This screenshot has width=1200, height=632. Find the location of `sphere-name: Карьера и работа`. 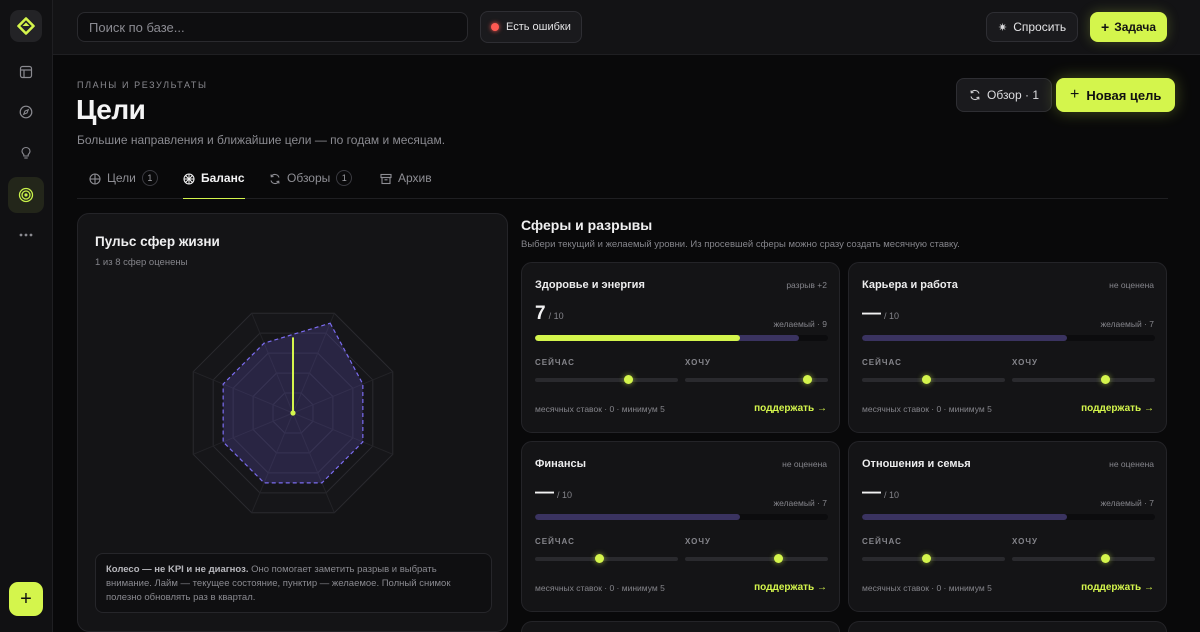

sphere-name: Карьера и работа is located at coordinates (910, 285).